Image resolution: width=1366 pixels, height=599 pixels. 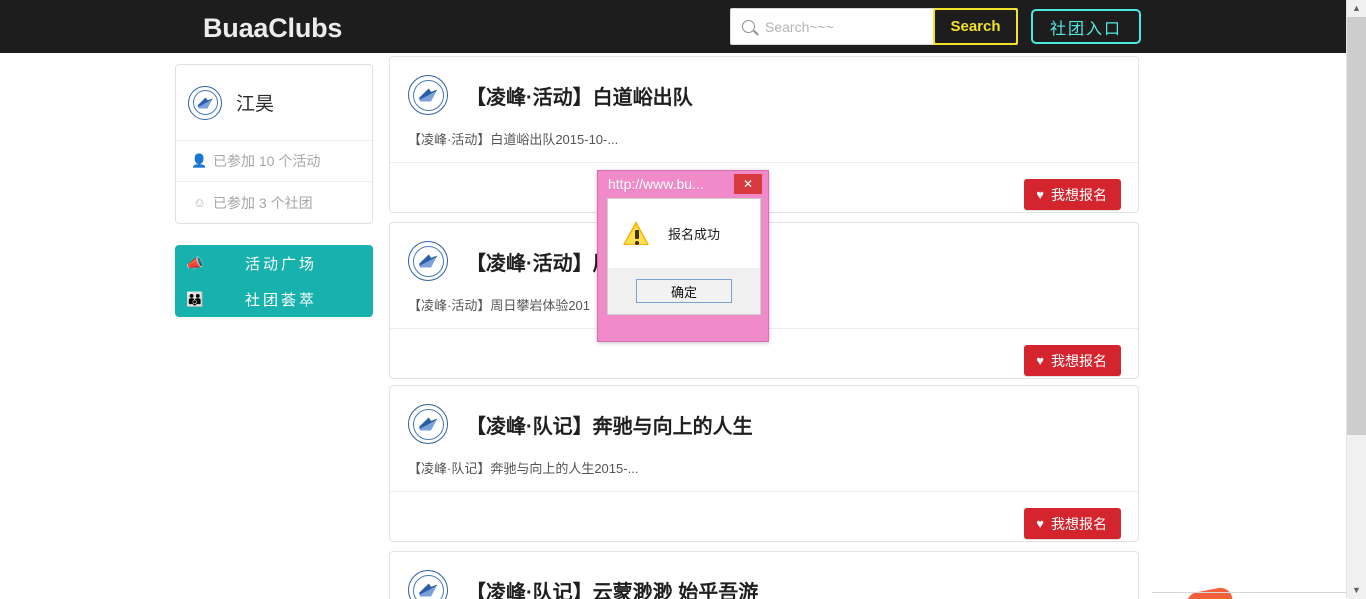 I want to click on dialog-footer: 确定, so click(x=684, y=291).